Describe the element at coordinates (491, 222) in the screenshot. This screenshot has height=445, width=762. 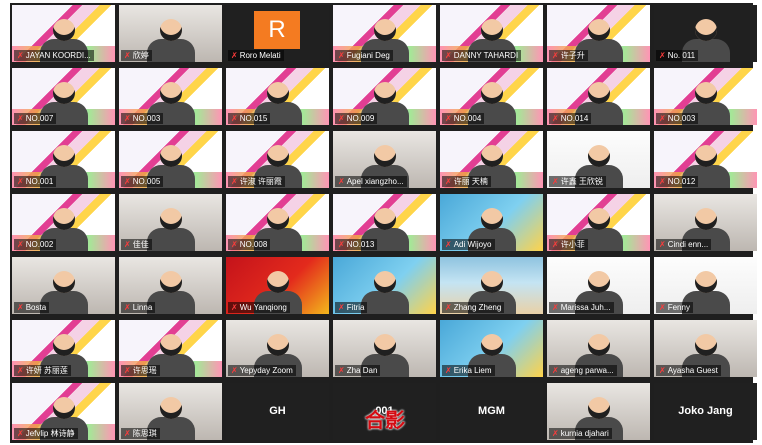
I see `participant-tile: ✗ Adi Wijoyo` at that location.